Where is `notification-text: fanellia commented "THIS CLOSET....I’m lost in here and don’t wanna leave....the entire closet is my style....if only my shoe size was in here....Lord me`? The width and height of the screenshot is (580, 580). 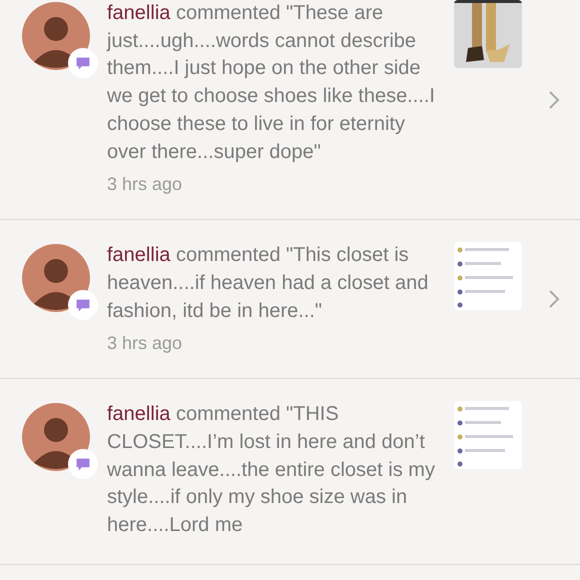 notification-text: fanellia commented "THIS CLOSET....I’m lost in here and don’t wanna leave....the entire closet is my style....if only my shoe size was in here....Lord me is located at coordinates (271, 470).